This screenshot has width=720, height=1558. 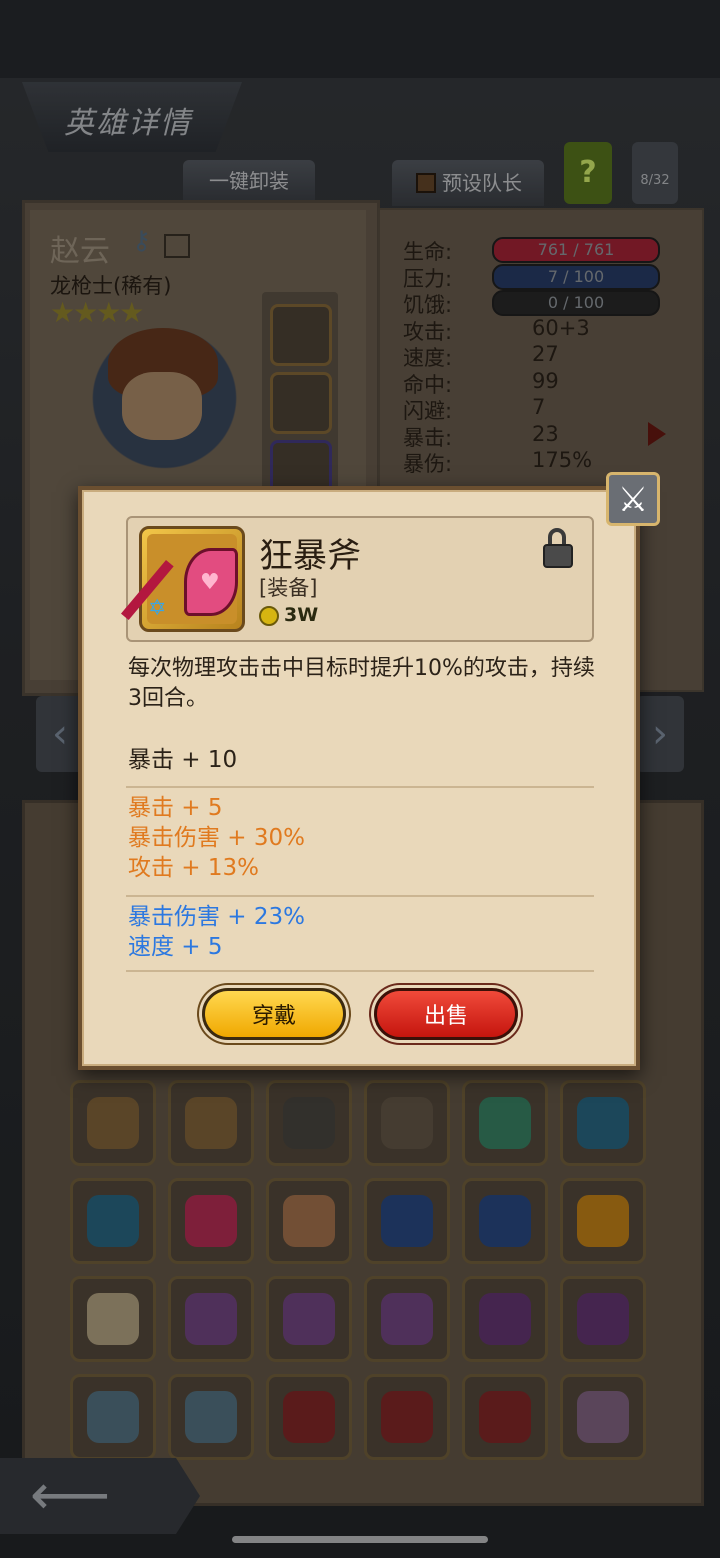 What do you see at coordinates (361, 683) in the screenshot?
I see `item-description: 每次物理攻击击中目标时提升10%的攻击，持续3回合。` at bounding box center [361, 683].